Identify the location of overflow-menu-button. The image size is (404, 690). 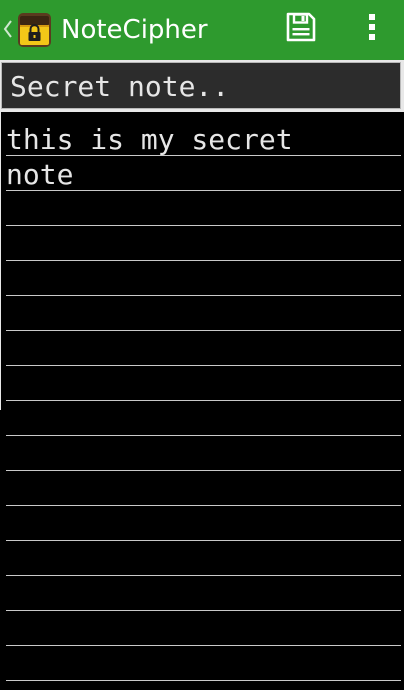
(372, 29).